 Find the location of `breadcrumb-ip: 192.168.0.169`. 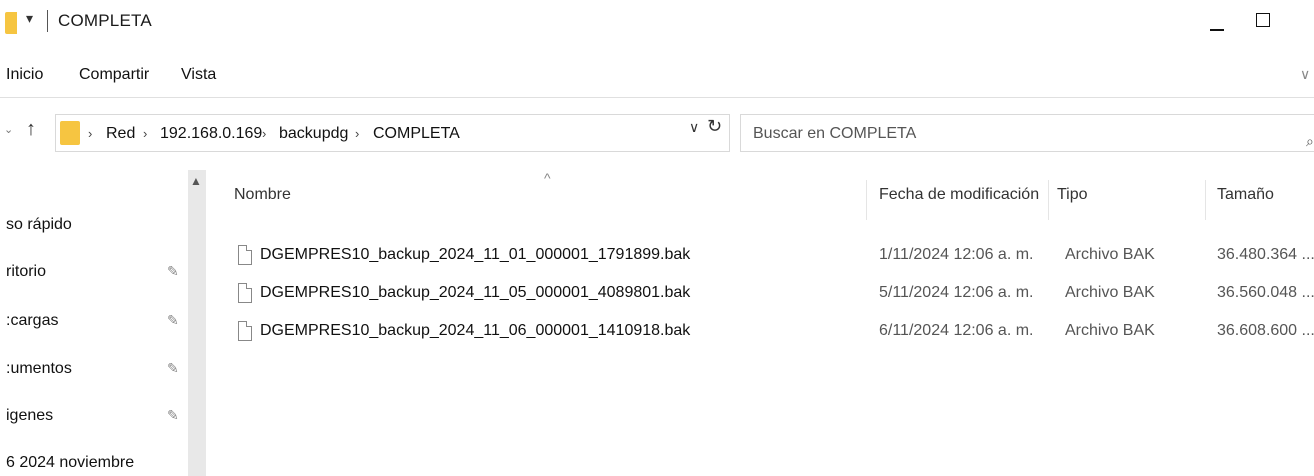

breadcrumb-ip: 192.168.0.169 is located at coordinates (211, 134).